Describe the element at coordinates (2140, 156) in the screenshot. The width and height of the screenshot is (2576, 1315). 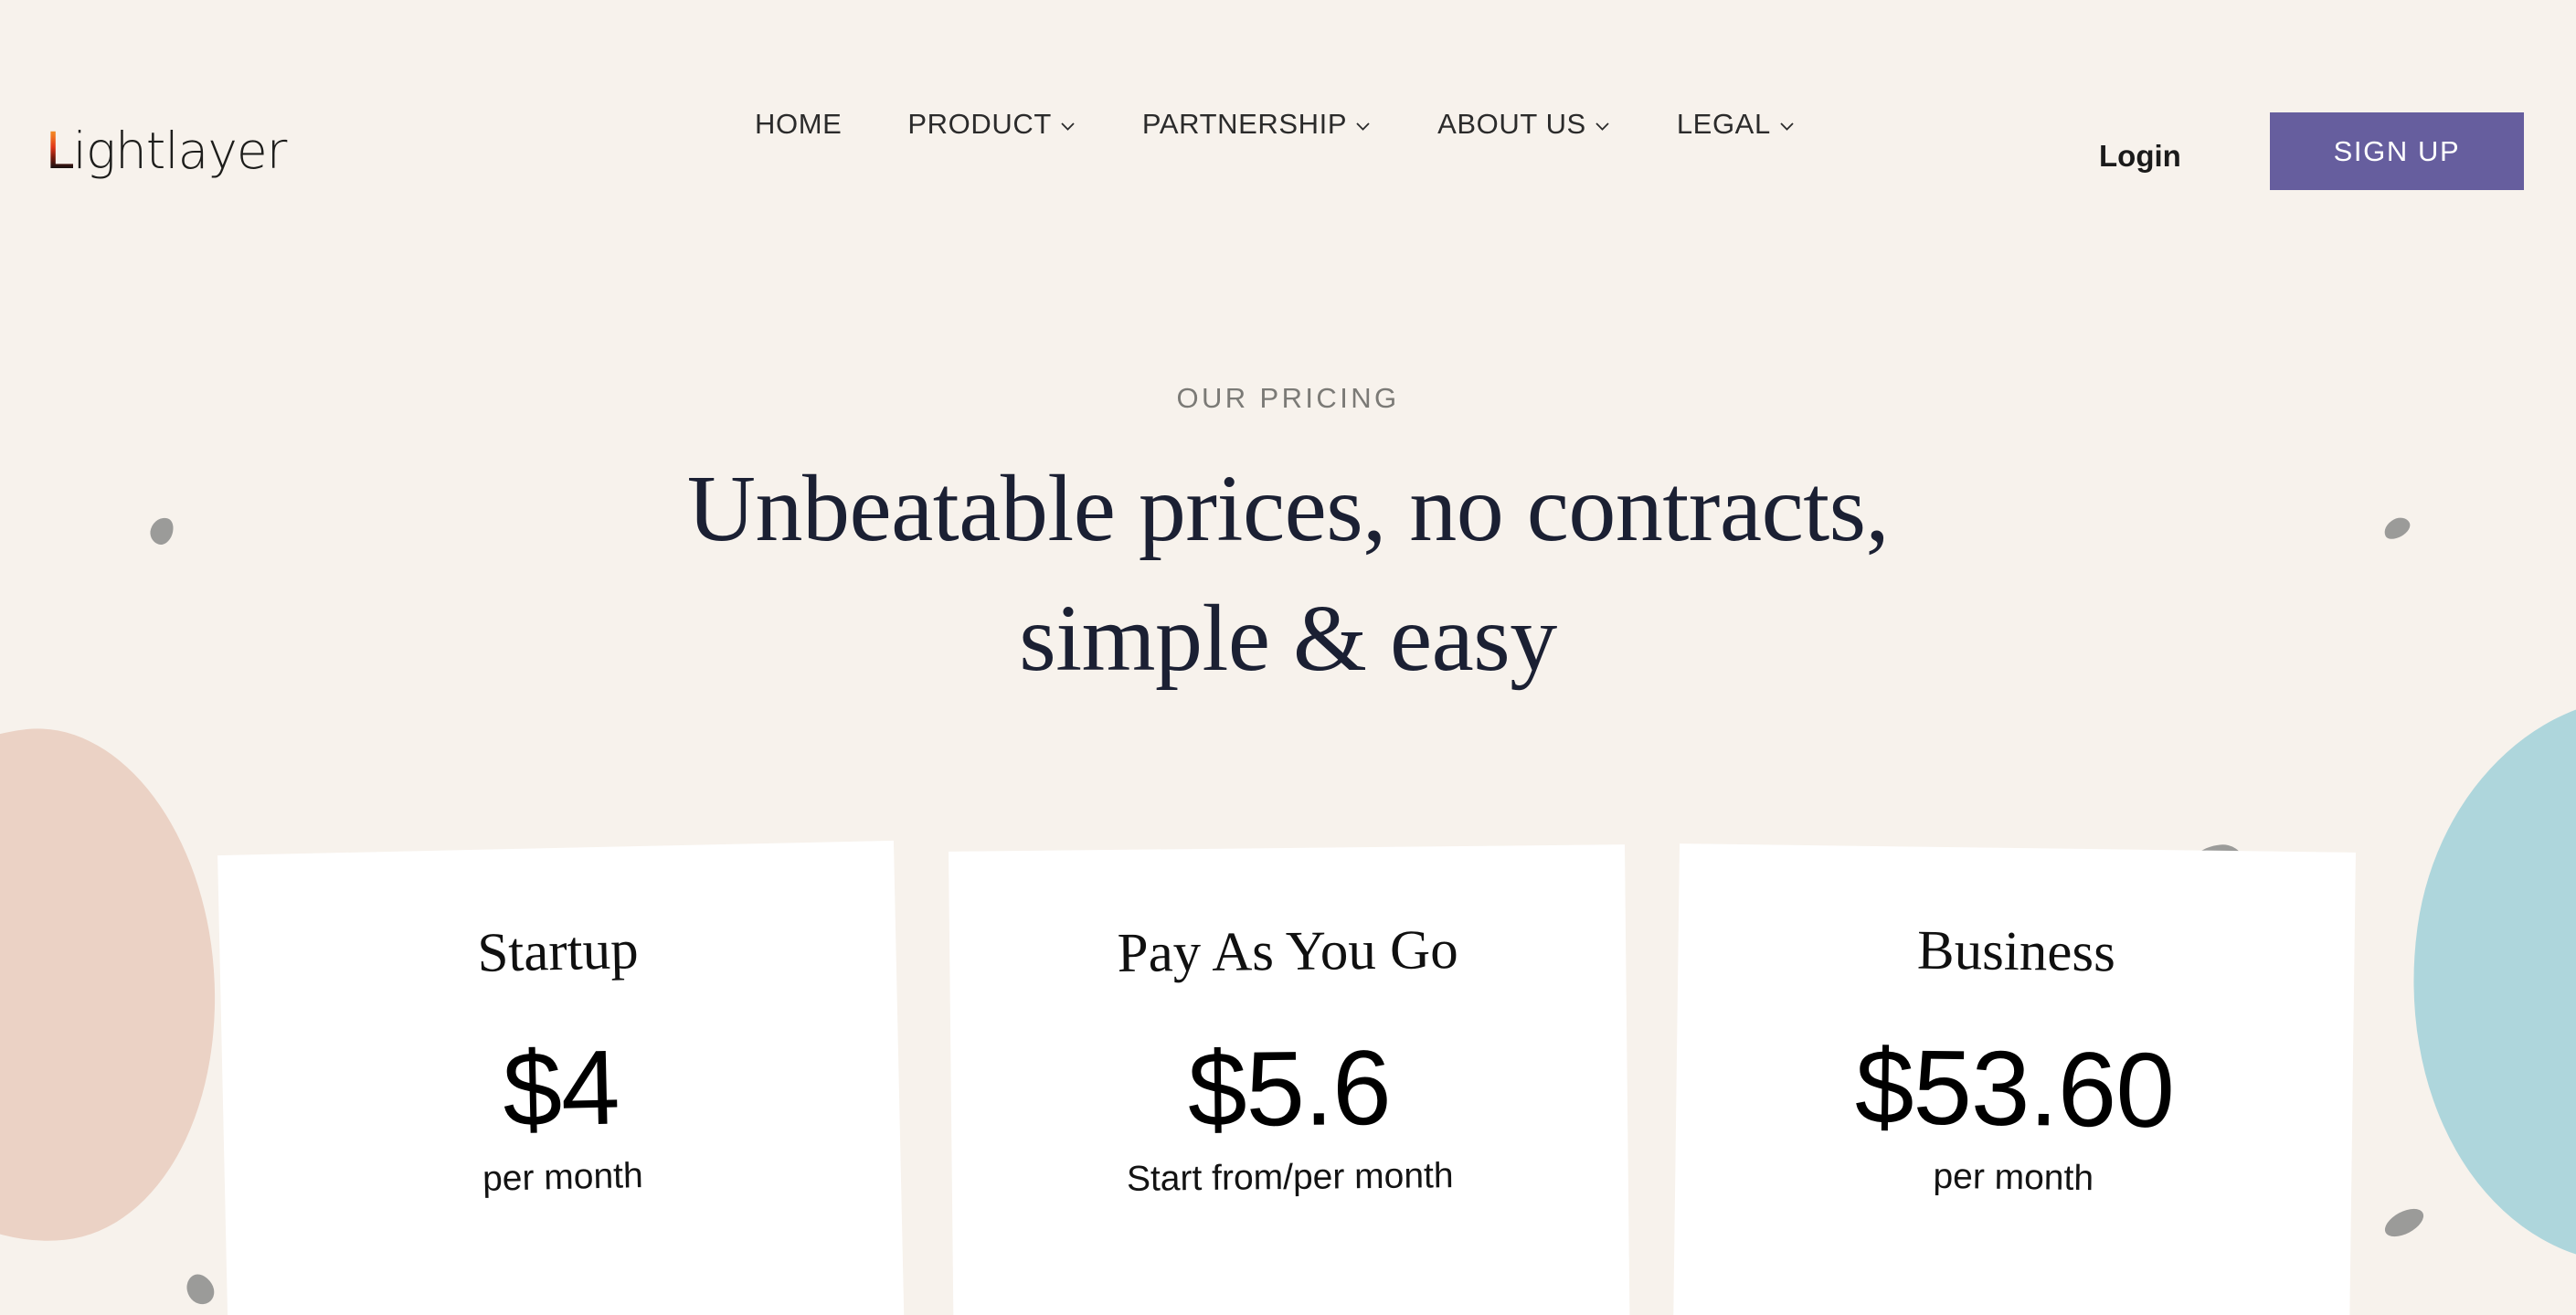
I see `login-link: Login` at that location.